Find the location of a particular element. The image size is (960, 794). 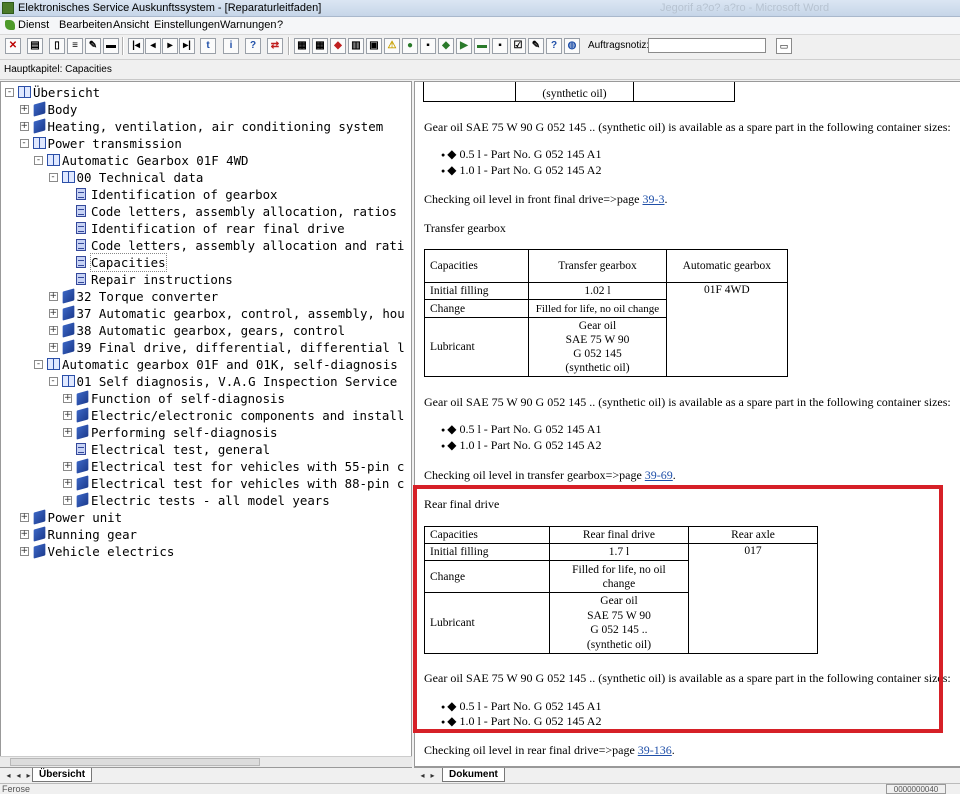

checklist-icon: ☑ is located at coordinates (518, 46).